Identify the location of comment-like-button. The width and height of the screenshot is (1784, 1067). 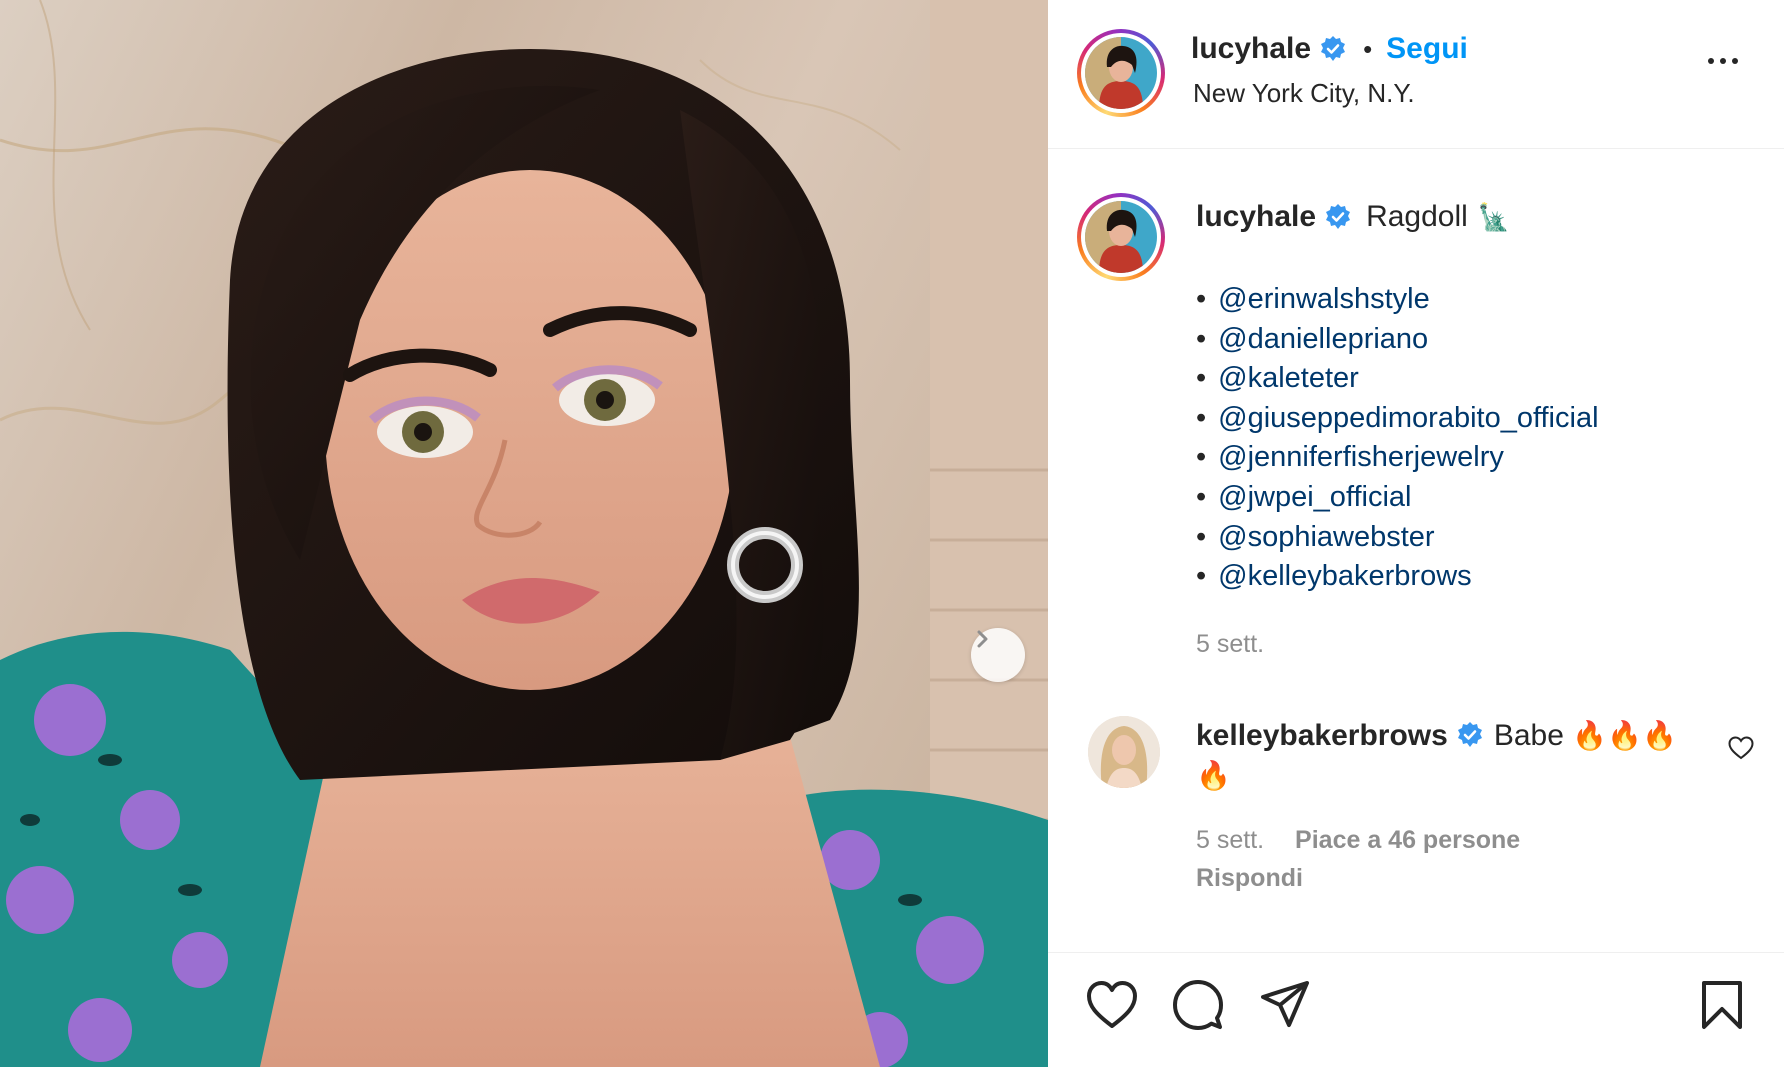
(1741, 750).